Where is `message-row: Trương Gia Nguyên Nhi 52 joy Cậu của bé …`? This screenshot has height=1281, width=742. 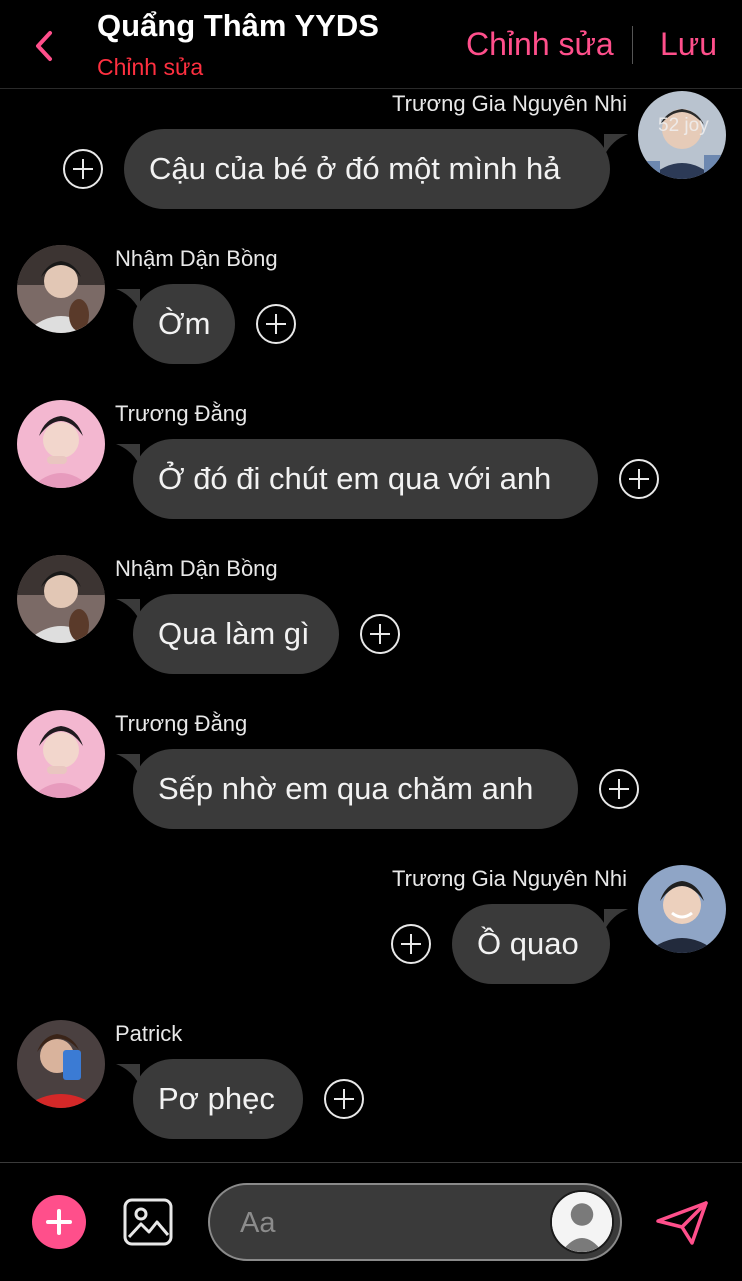
message-row: Trương Gia Nguyên Nhi 52 joy Cậu của bé … is located at coordinates (371, 153).